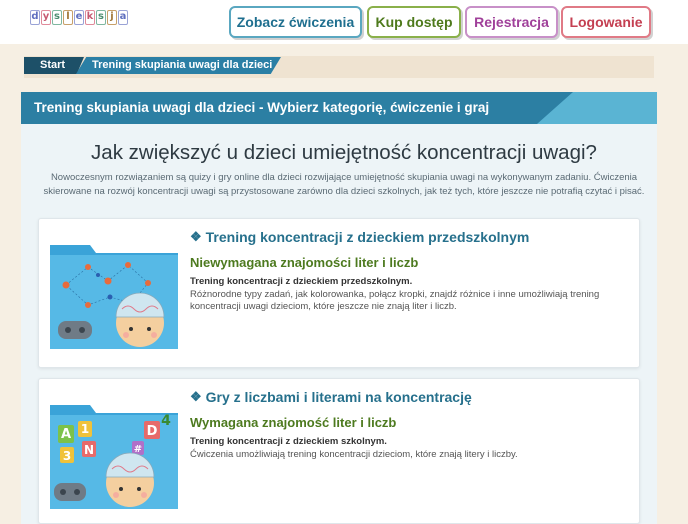  What do you see at coordinates (114, 297) in the screenshot?
I see `preschool-folder-illustration` at bounding box center [114, 297].